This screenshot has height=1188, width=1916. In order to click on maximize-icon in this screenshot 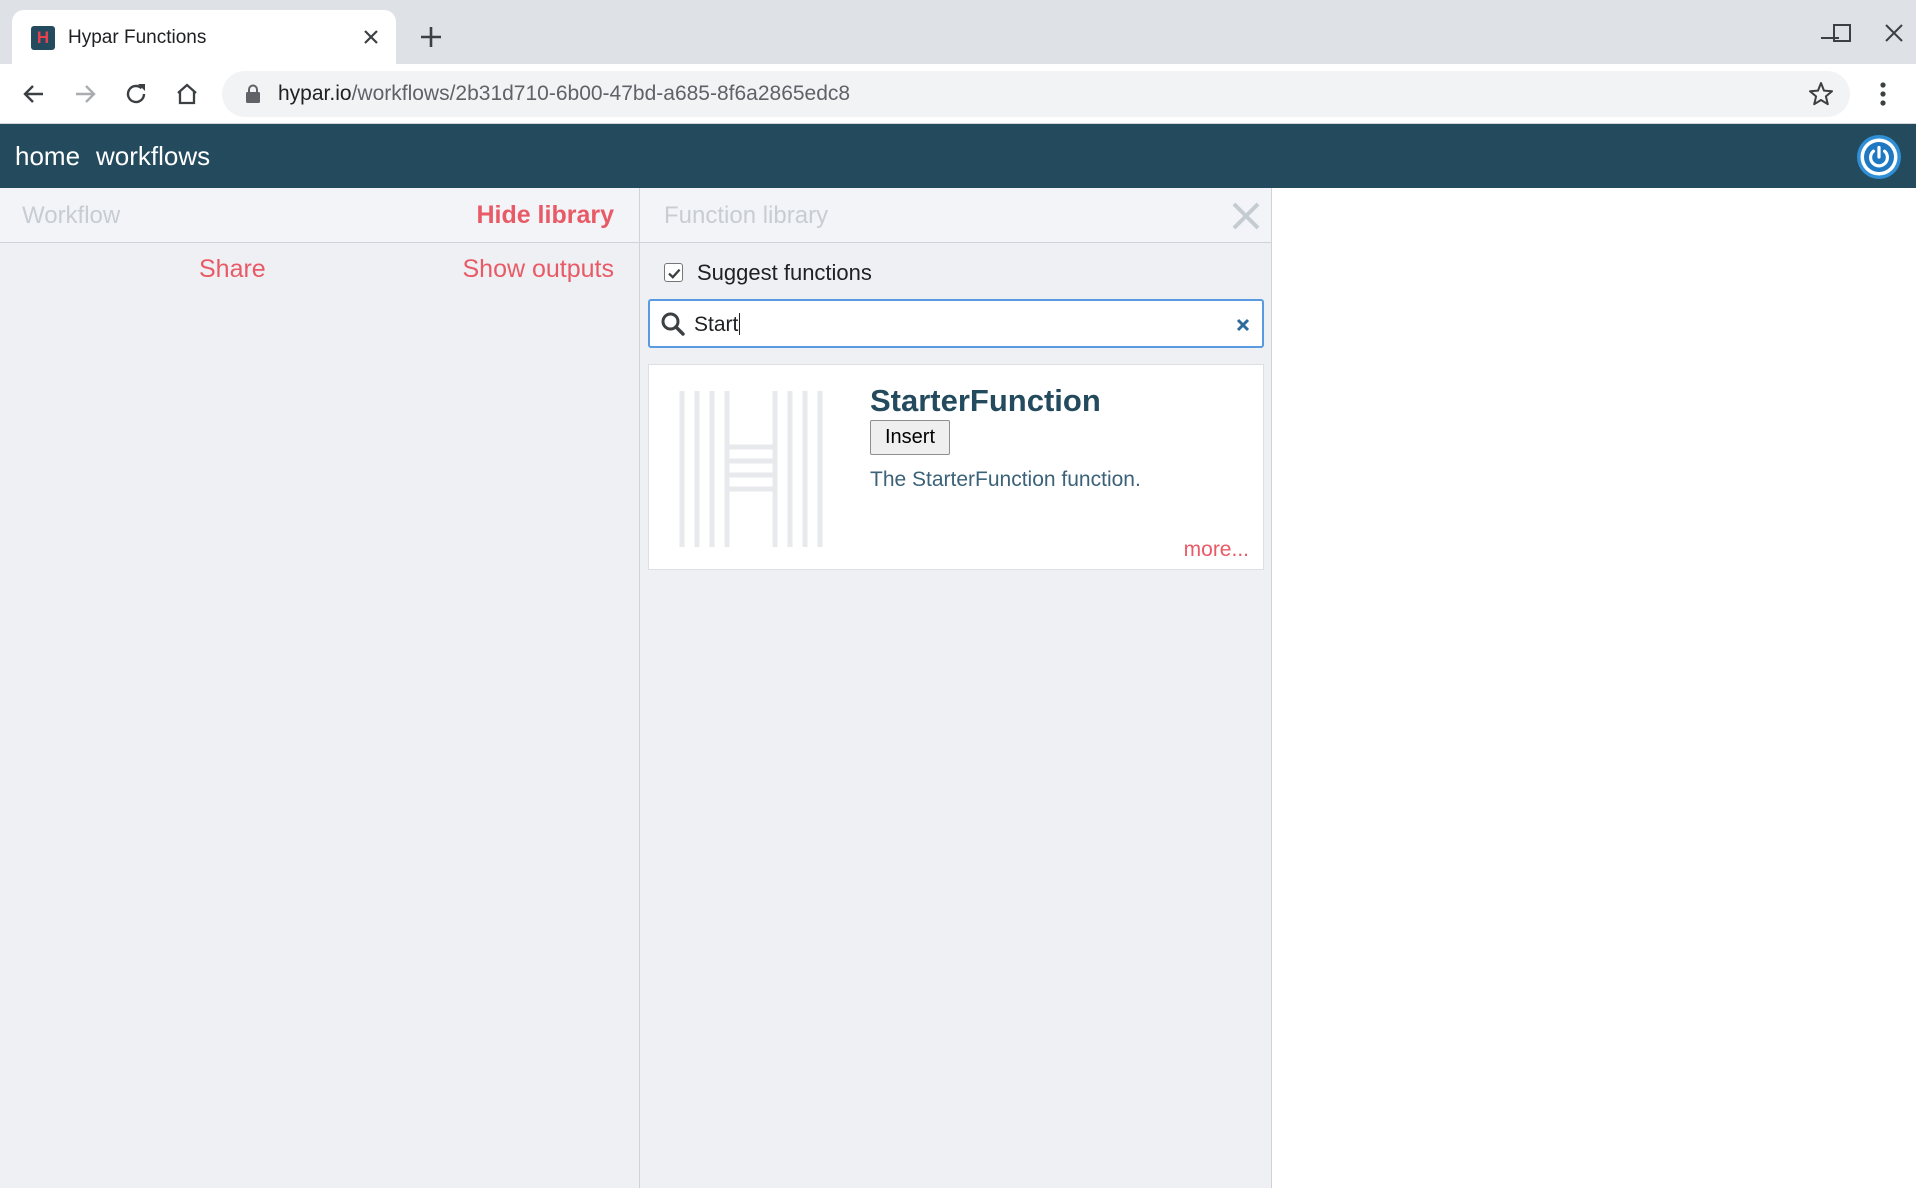, I will do `click(1842, 34)`.